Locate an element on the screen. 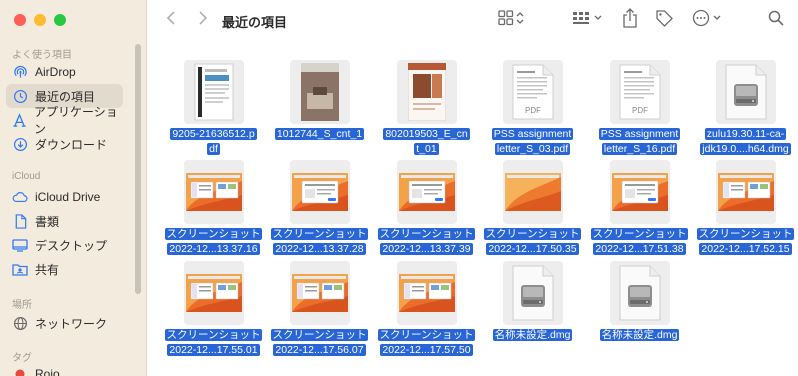 This screenshot has height=376, width=798. cloud-icon is located at coordinates (20, 197).